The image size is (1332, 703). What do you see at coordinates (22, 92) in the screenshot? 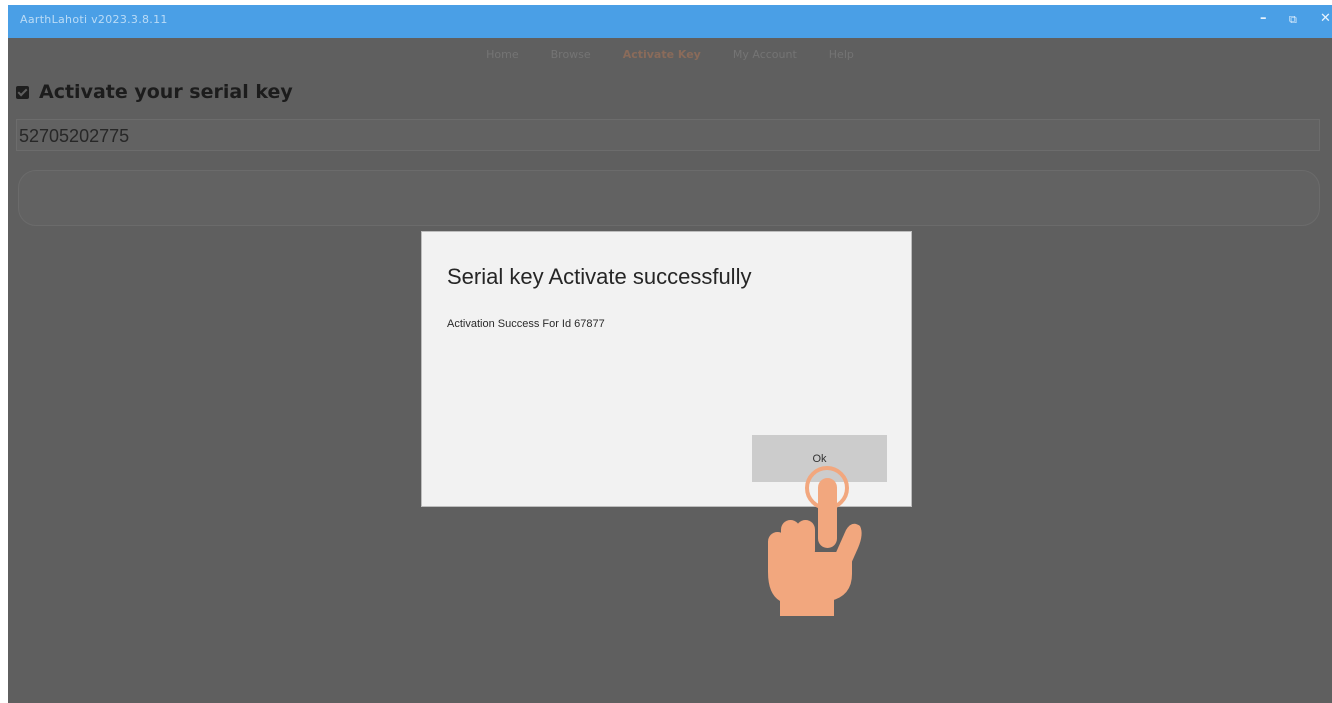
I see `checkbox-icon` at bounding box center [22, 92].